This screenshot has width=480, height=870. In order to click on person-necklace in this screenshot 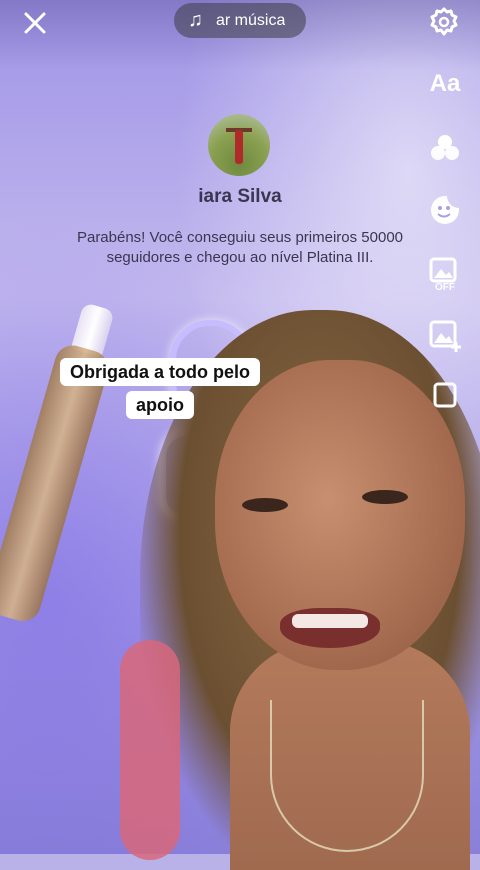, I will do `click(347, 776)`.